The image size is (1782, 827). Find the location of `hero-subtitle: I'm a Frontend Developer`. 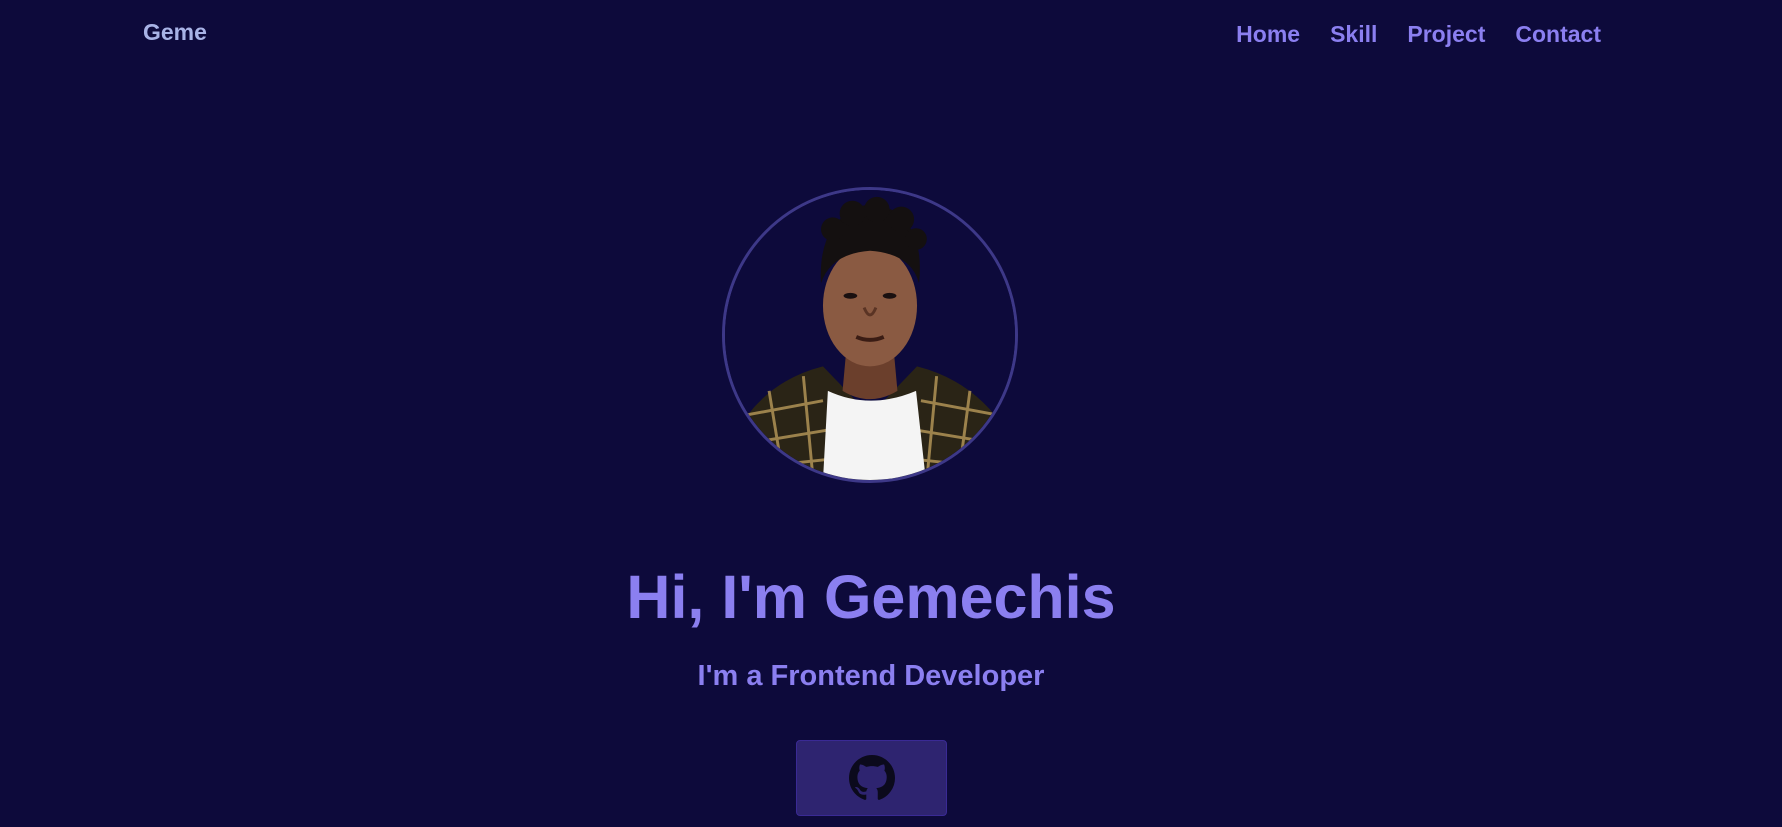

hero-subtitle: I'm a Frontend Developer is located at coordinates (871, 676).